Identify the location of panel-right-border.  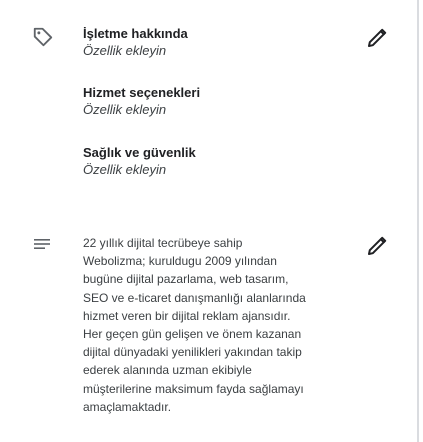
(418, 221).